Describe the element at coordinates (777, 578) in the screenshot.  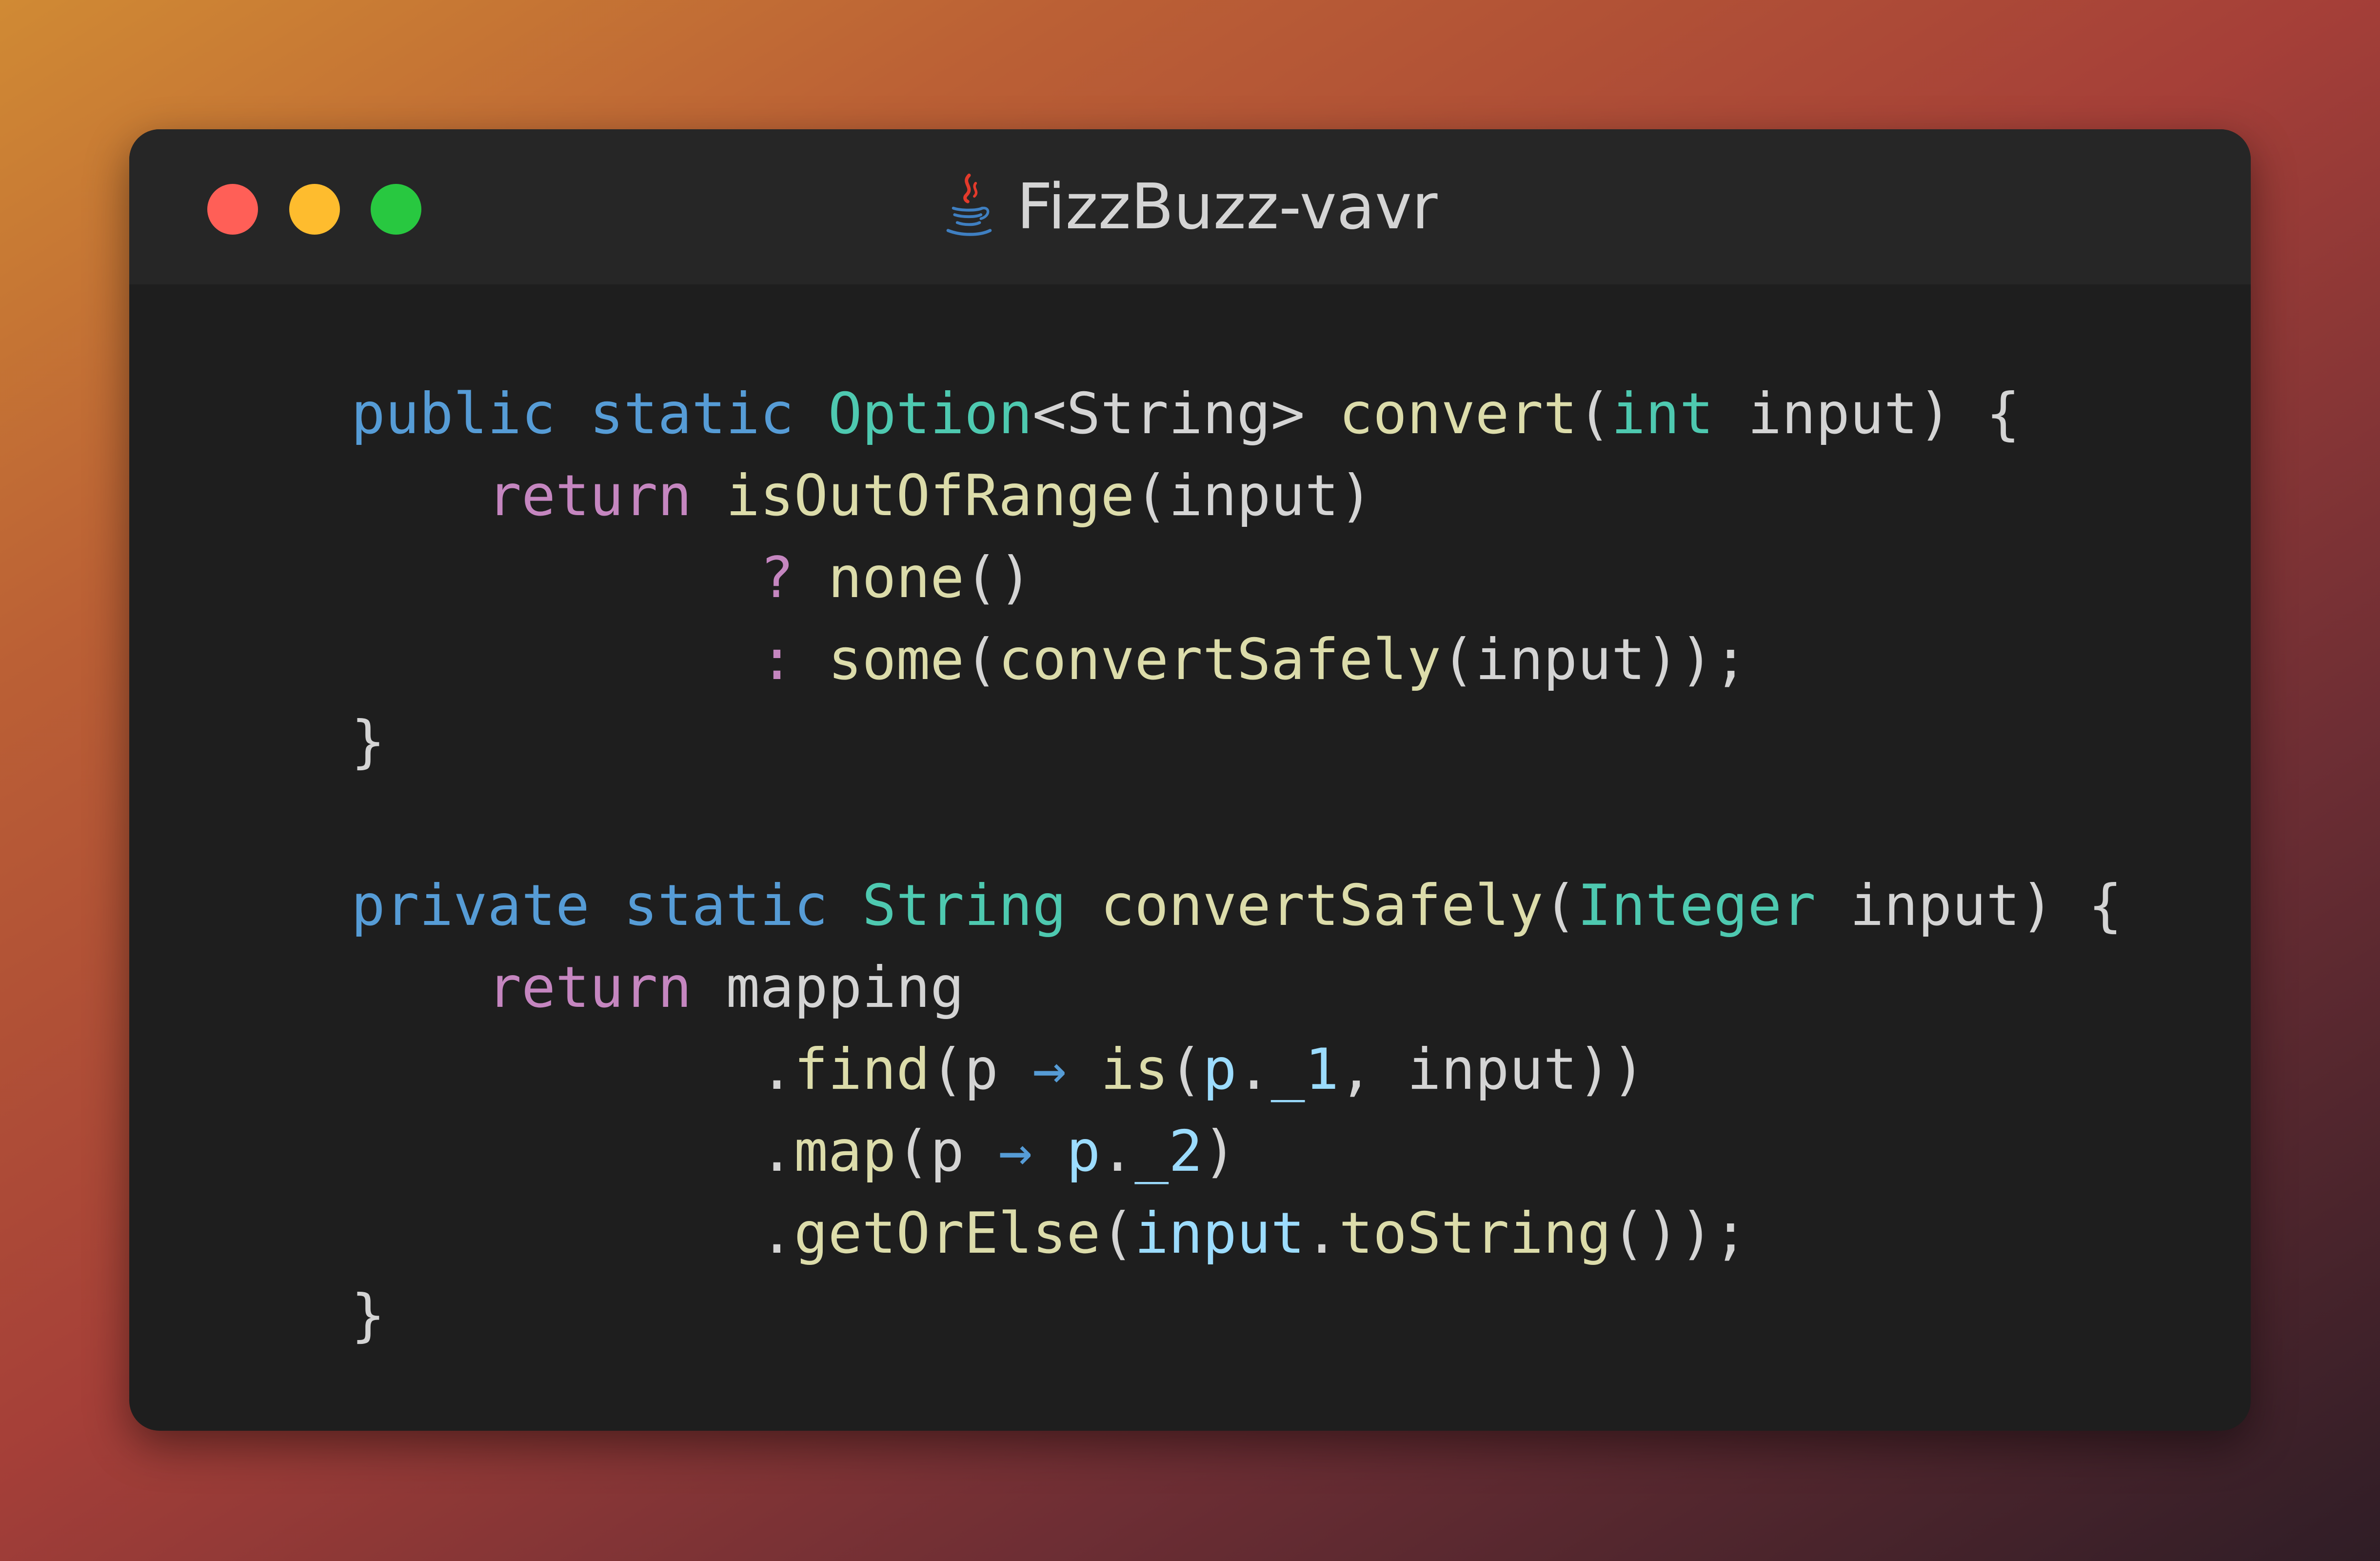
I see `code-token: ?` at that location.